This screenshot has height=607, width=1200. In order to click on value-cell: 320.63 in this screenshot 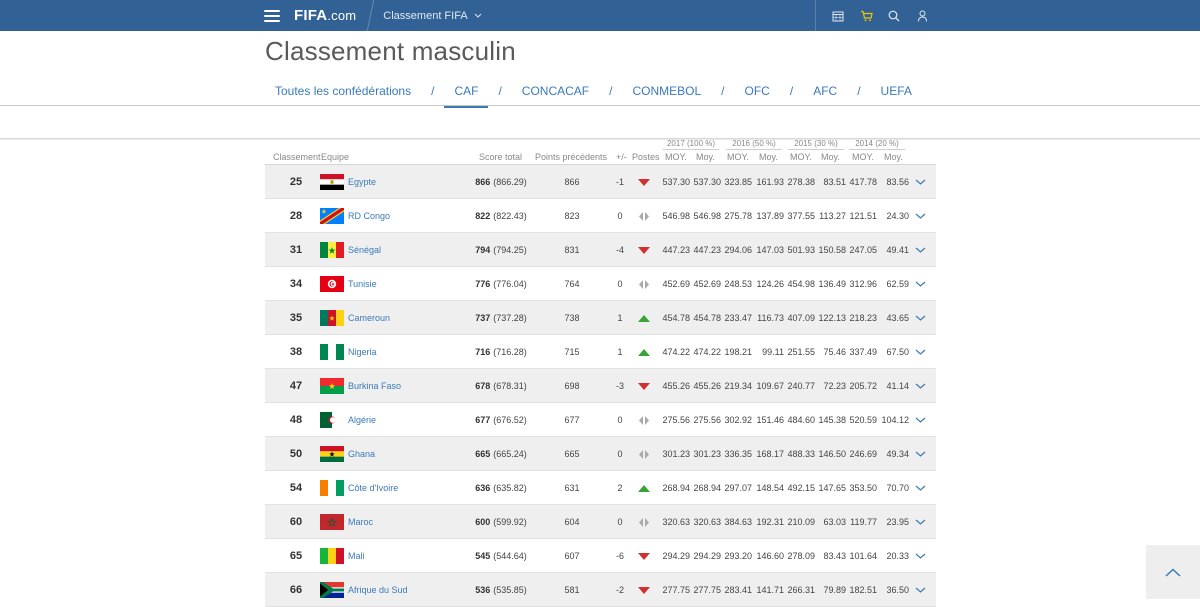, I will do `click(676, 522)`.